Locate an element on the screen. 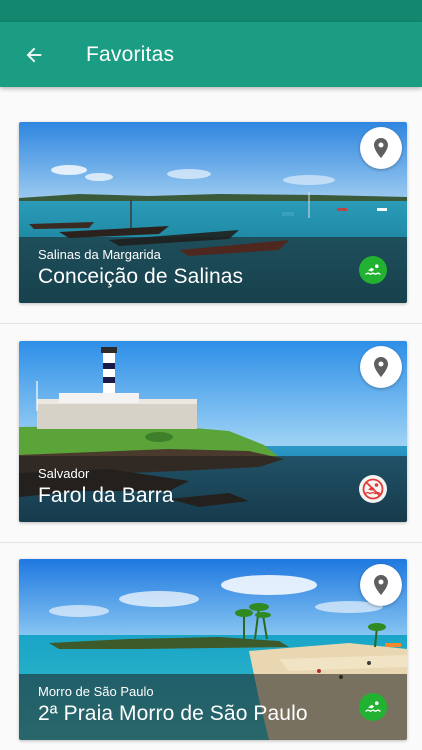 The image size is (422, 750). back-button is located at coordinates (34, 54).